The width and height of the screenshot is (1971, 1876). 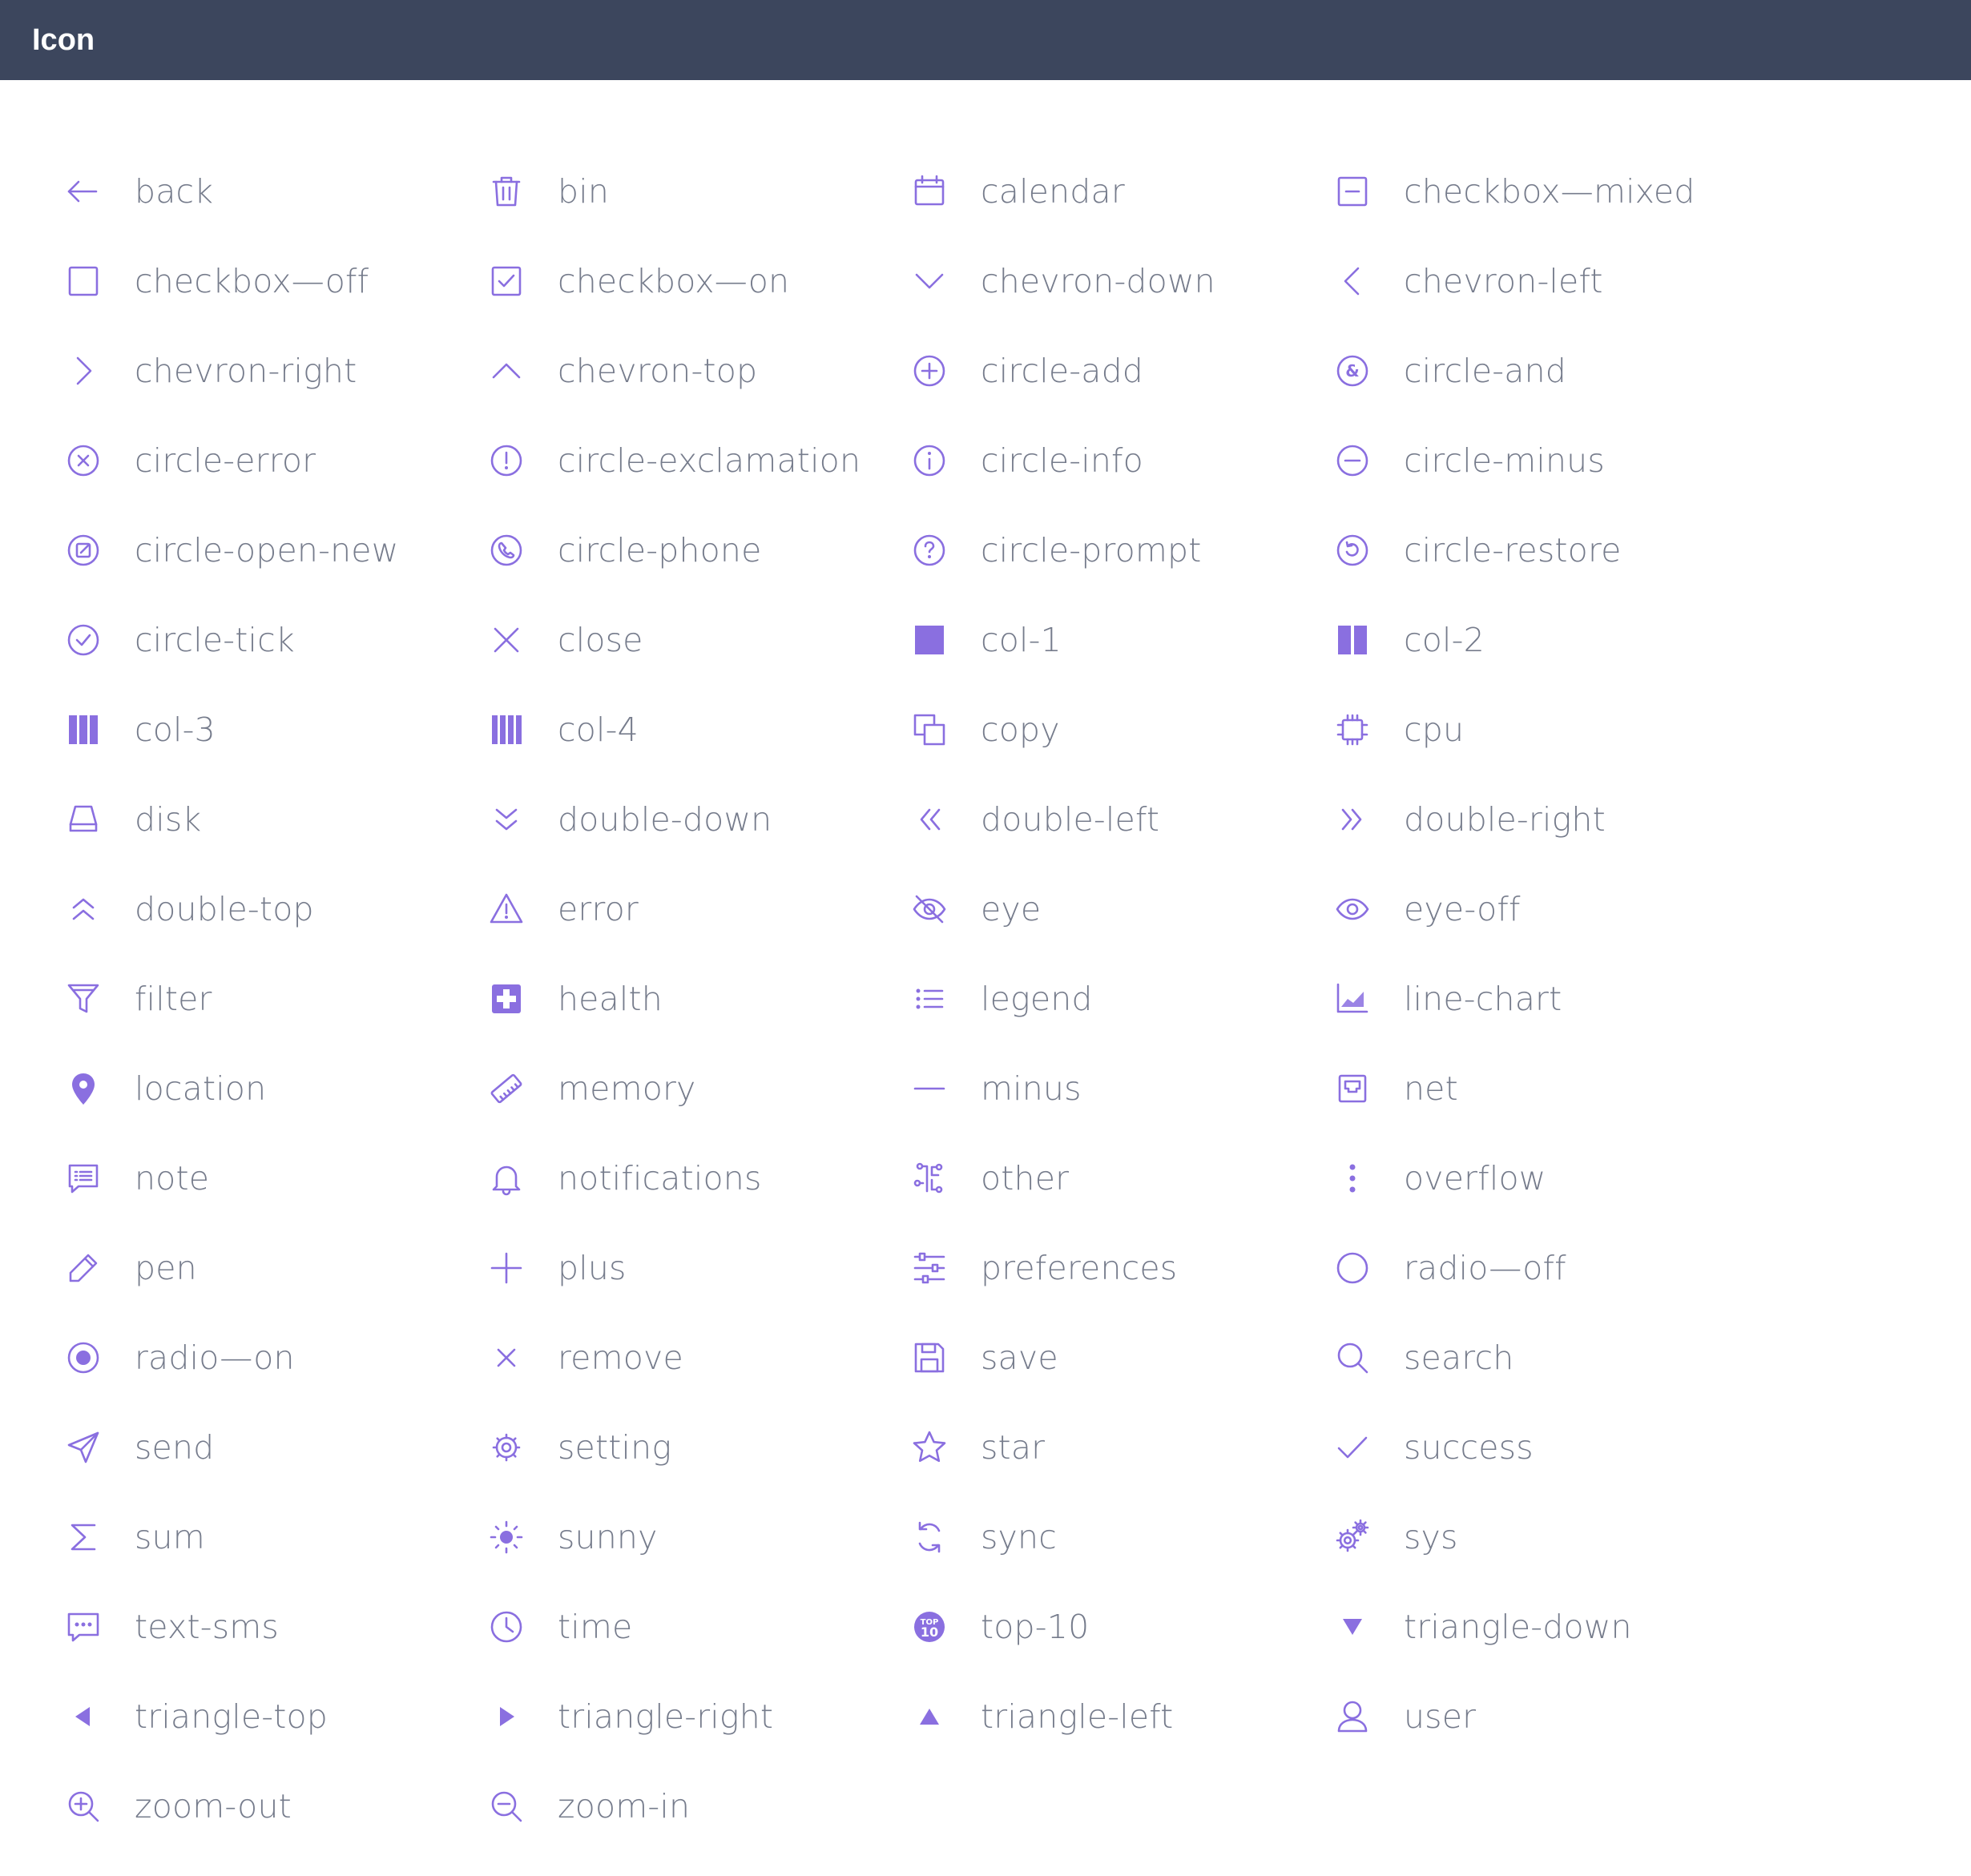 What do you see at coordinates (1475, 1178) in the screenshot?
I see `icon-label: overflow` at bounding box center [1475, 1178].